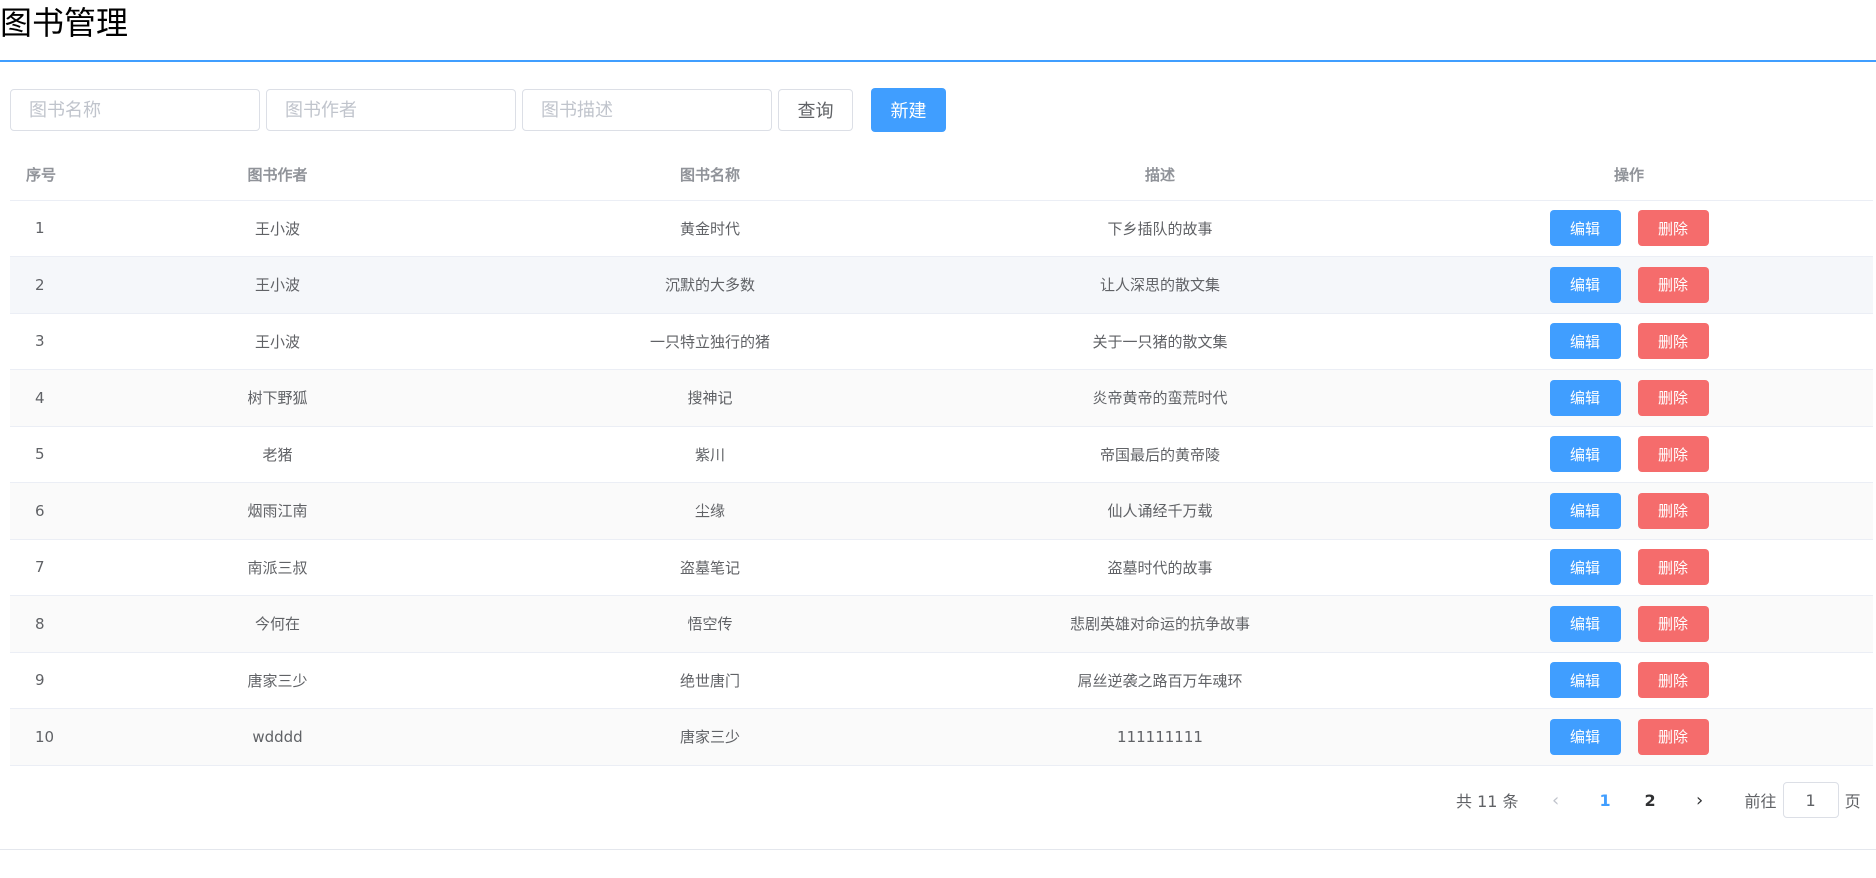 The height and width of the screenshot is (878, 1876). What do you see at coordinates (710, 511) in the screenshot?
I see `cell-name: 尘缘` at bounding box center [710, 511].